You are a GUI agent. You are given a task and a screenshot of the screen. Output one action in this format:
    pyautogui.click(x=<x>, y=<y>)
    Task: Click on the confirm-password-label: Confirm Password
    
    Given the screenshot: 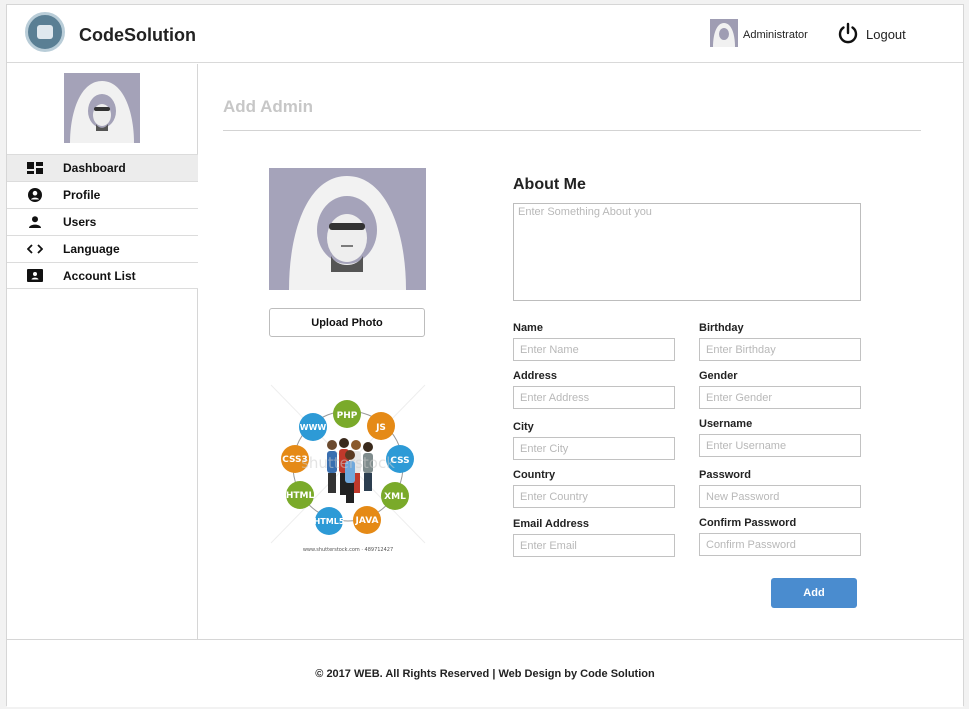 What is the action you would take?
    pyautogui.click(x=748, y=523)
    